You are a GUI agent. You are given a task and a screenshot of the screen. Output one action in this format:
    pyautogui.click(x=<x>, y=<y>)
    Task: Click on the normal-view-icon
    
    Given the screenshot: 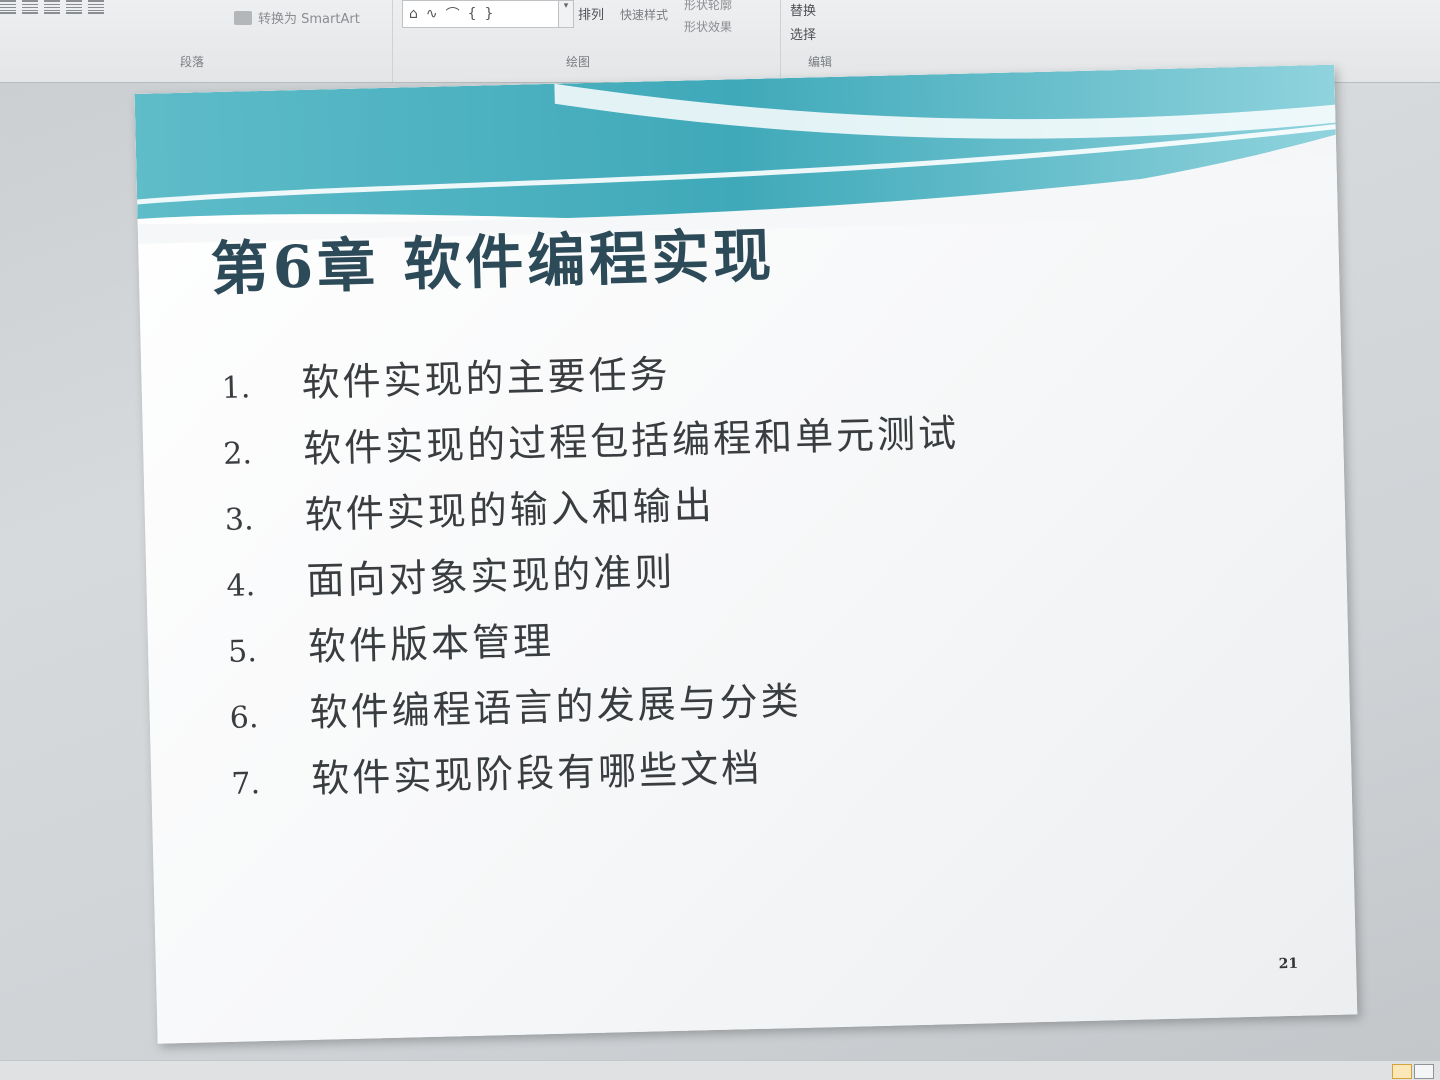 What is the action you would take?
    pyautogui.click(x=1402, y=1071)
    